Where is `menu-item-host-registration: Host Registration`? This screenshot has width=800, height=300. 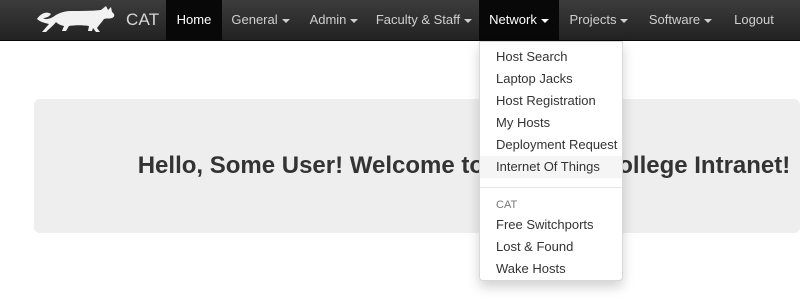
menu-item-host-registration: Host Registration is located at coordinates (551, 101).